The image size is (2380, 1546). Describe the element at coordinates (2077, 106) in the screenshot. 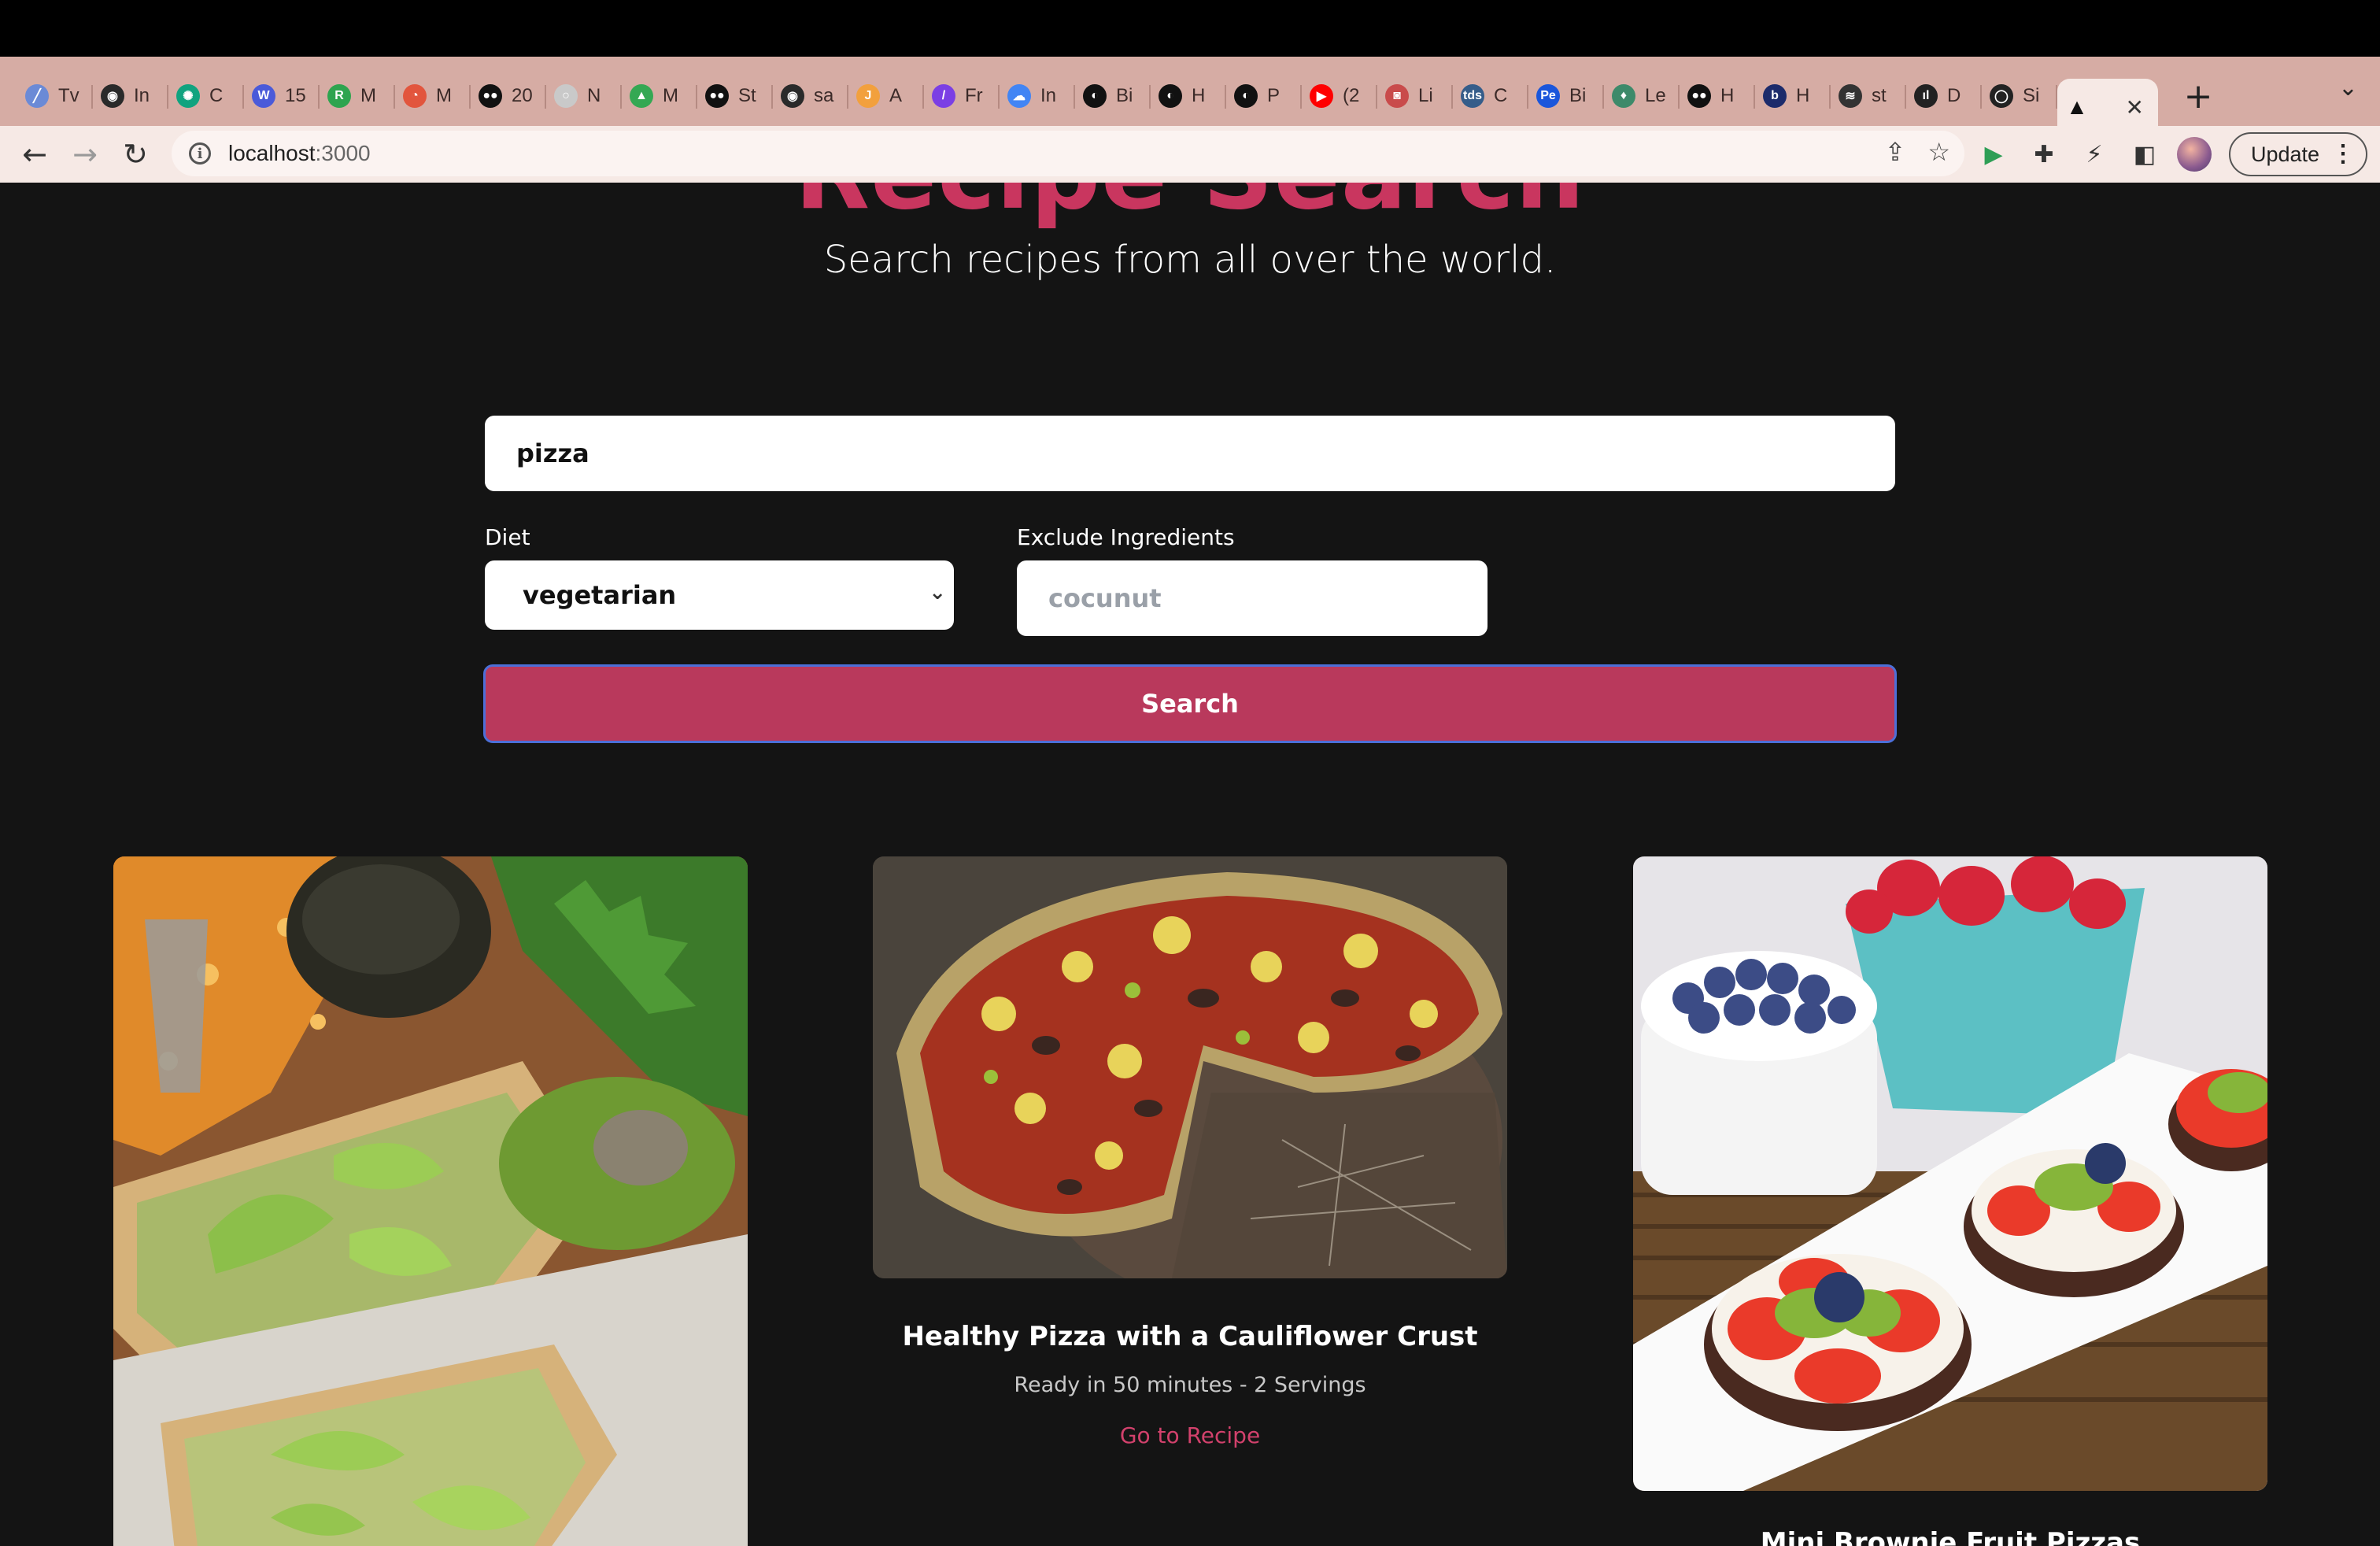

I see `triangle-icon: ▲` at that location.